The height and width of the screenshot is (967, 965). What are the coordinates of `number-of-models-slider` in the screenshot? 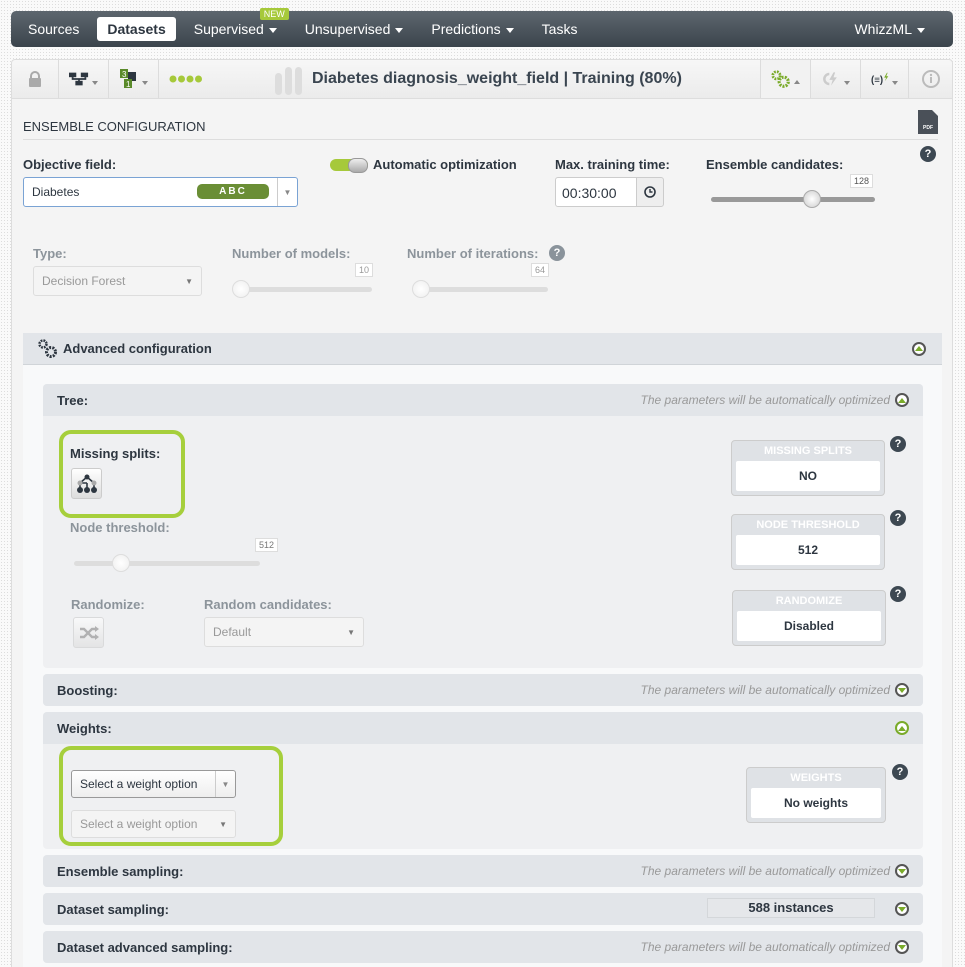 It's located at (302, 289).